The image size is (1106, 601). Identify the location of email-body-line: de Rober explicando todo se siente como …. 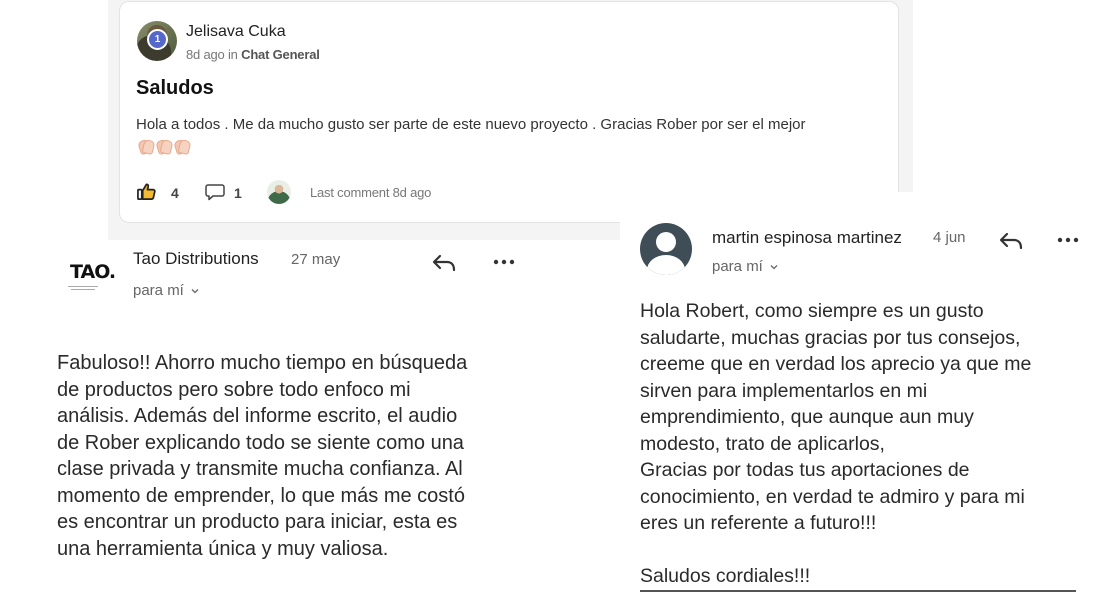
(260, 442).